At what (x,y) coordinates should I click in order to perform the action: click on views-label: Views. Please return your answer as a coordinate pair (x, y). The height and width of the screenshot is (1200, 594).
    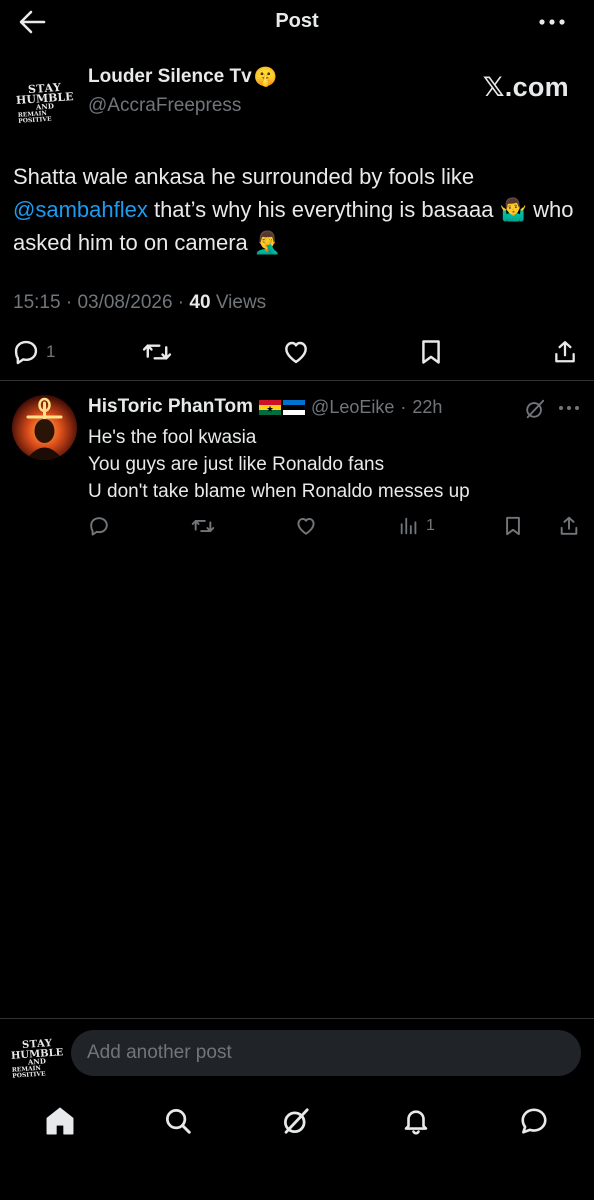
    Looking at the image, I should click on (241, 302).